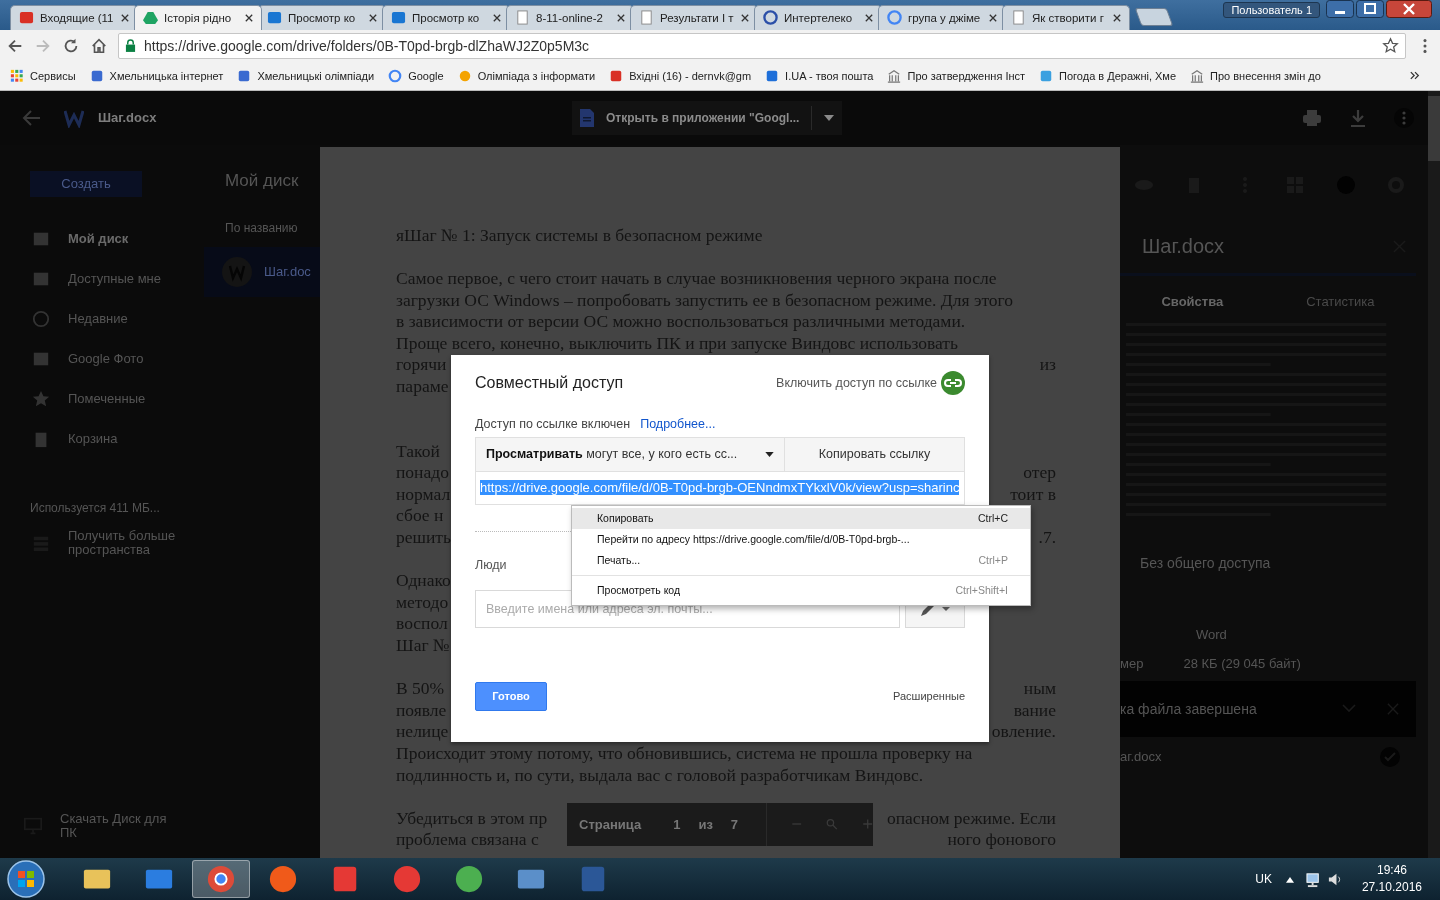  I want to click on details-title: Шаг.docx, so click(1183, 247).